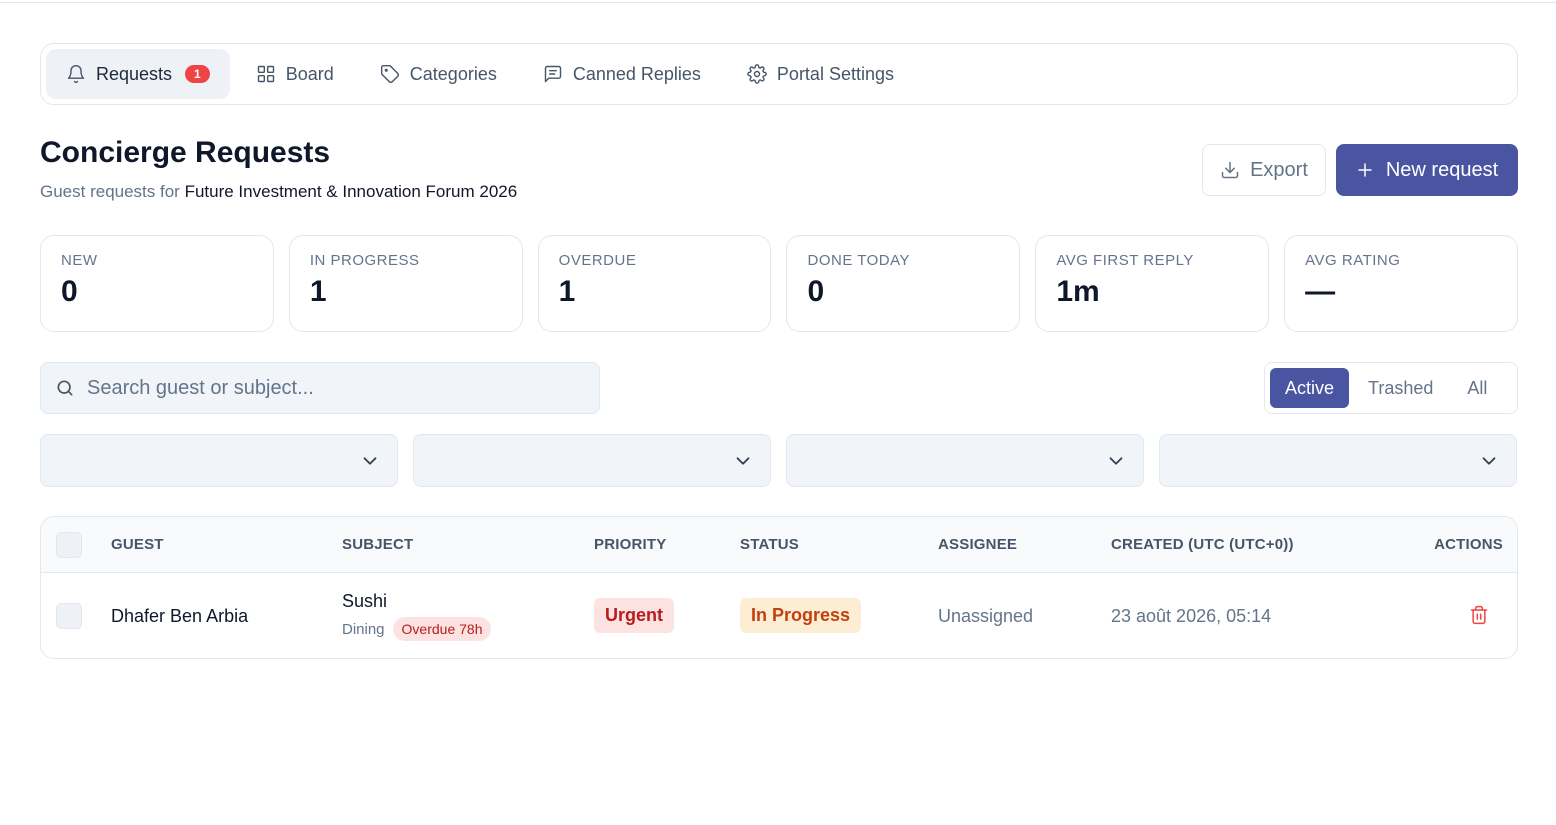 This screenshot has height=825, width=1556. What do you see at coordinates (405, 283) in the screenshot?
I see `stat-card-in-progress: IN PROGRESS 1` at bounding box center [405, 283].